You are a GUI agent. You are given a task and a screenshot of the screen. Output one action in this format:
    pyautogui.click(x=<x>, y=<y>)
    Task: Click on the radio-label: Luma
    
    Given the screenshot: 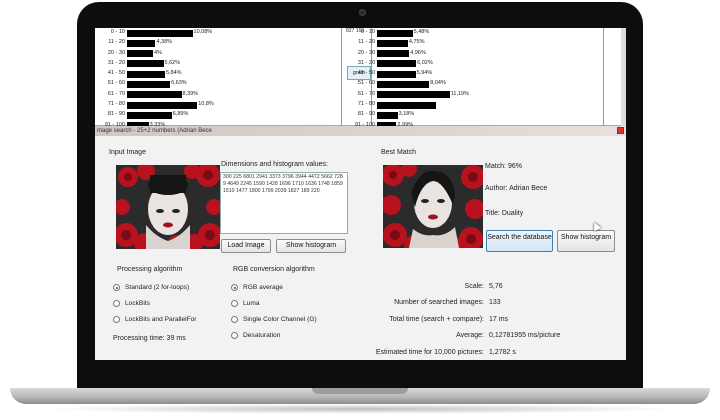 What is the action you would take?
    pyautogui.click(x=251, y=303)
    